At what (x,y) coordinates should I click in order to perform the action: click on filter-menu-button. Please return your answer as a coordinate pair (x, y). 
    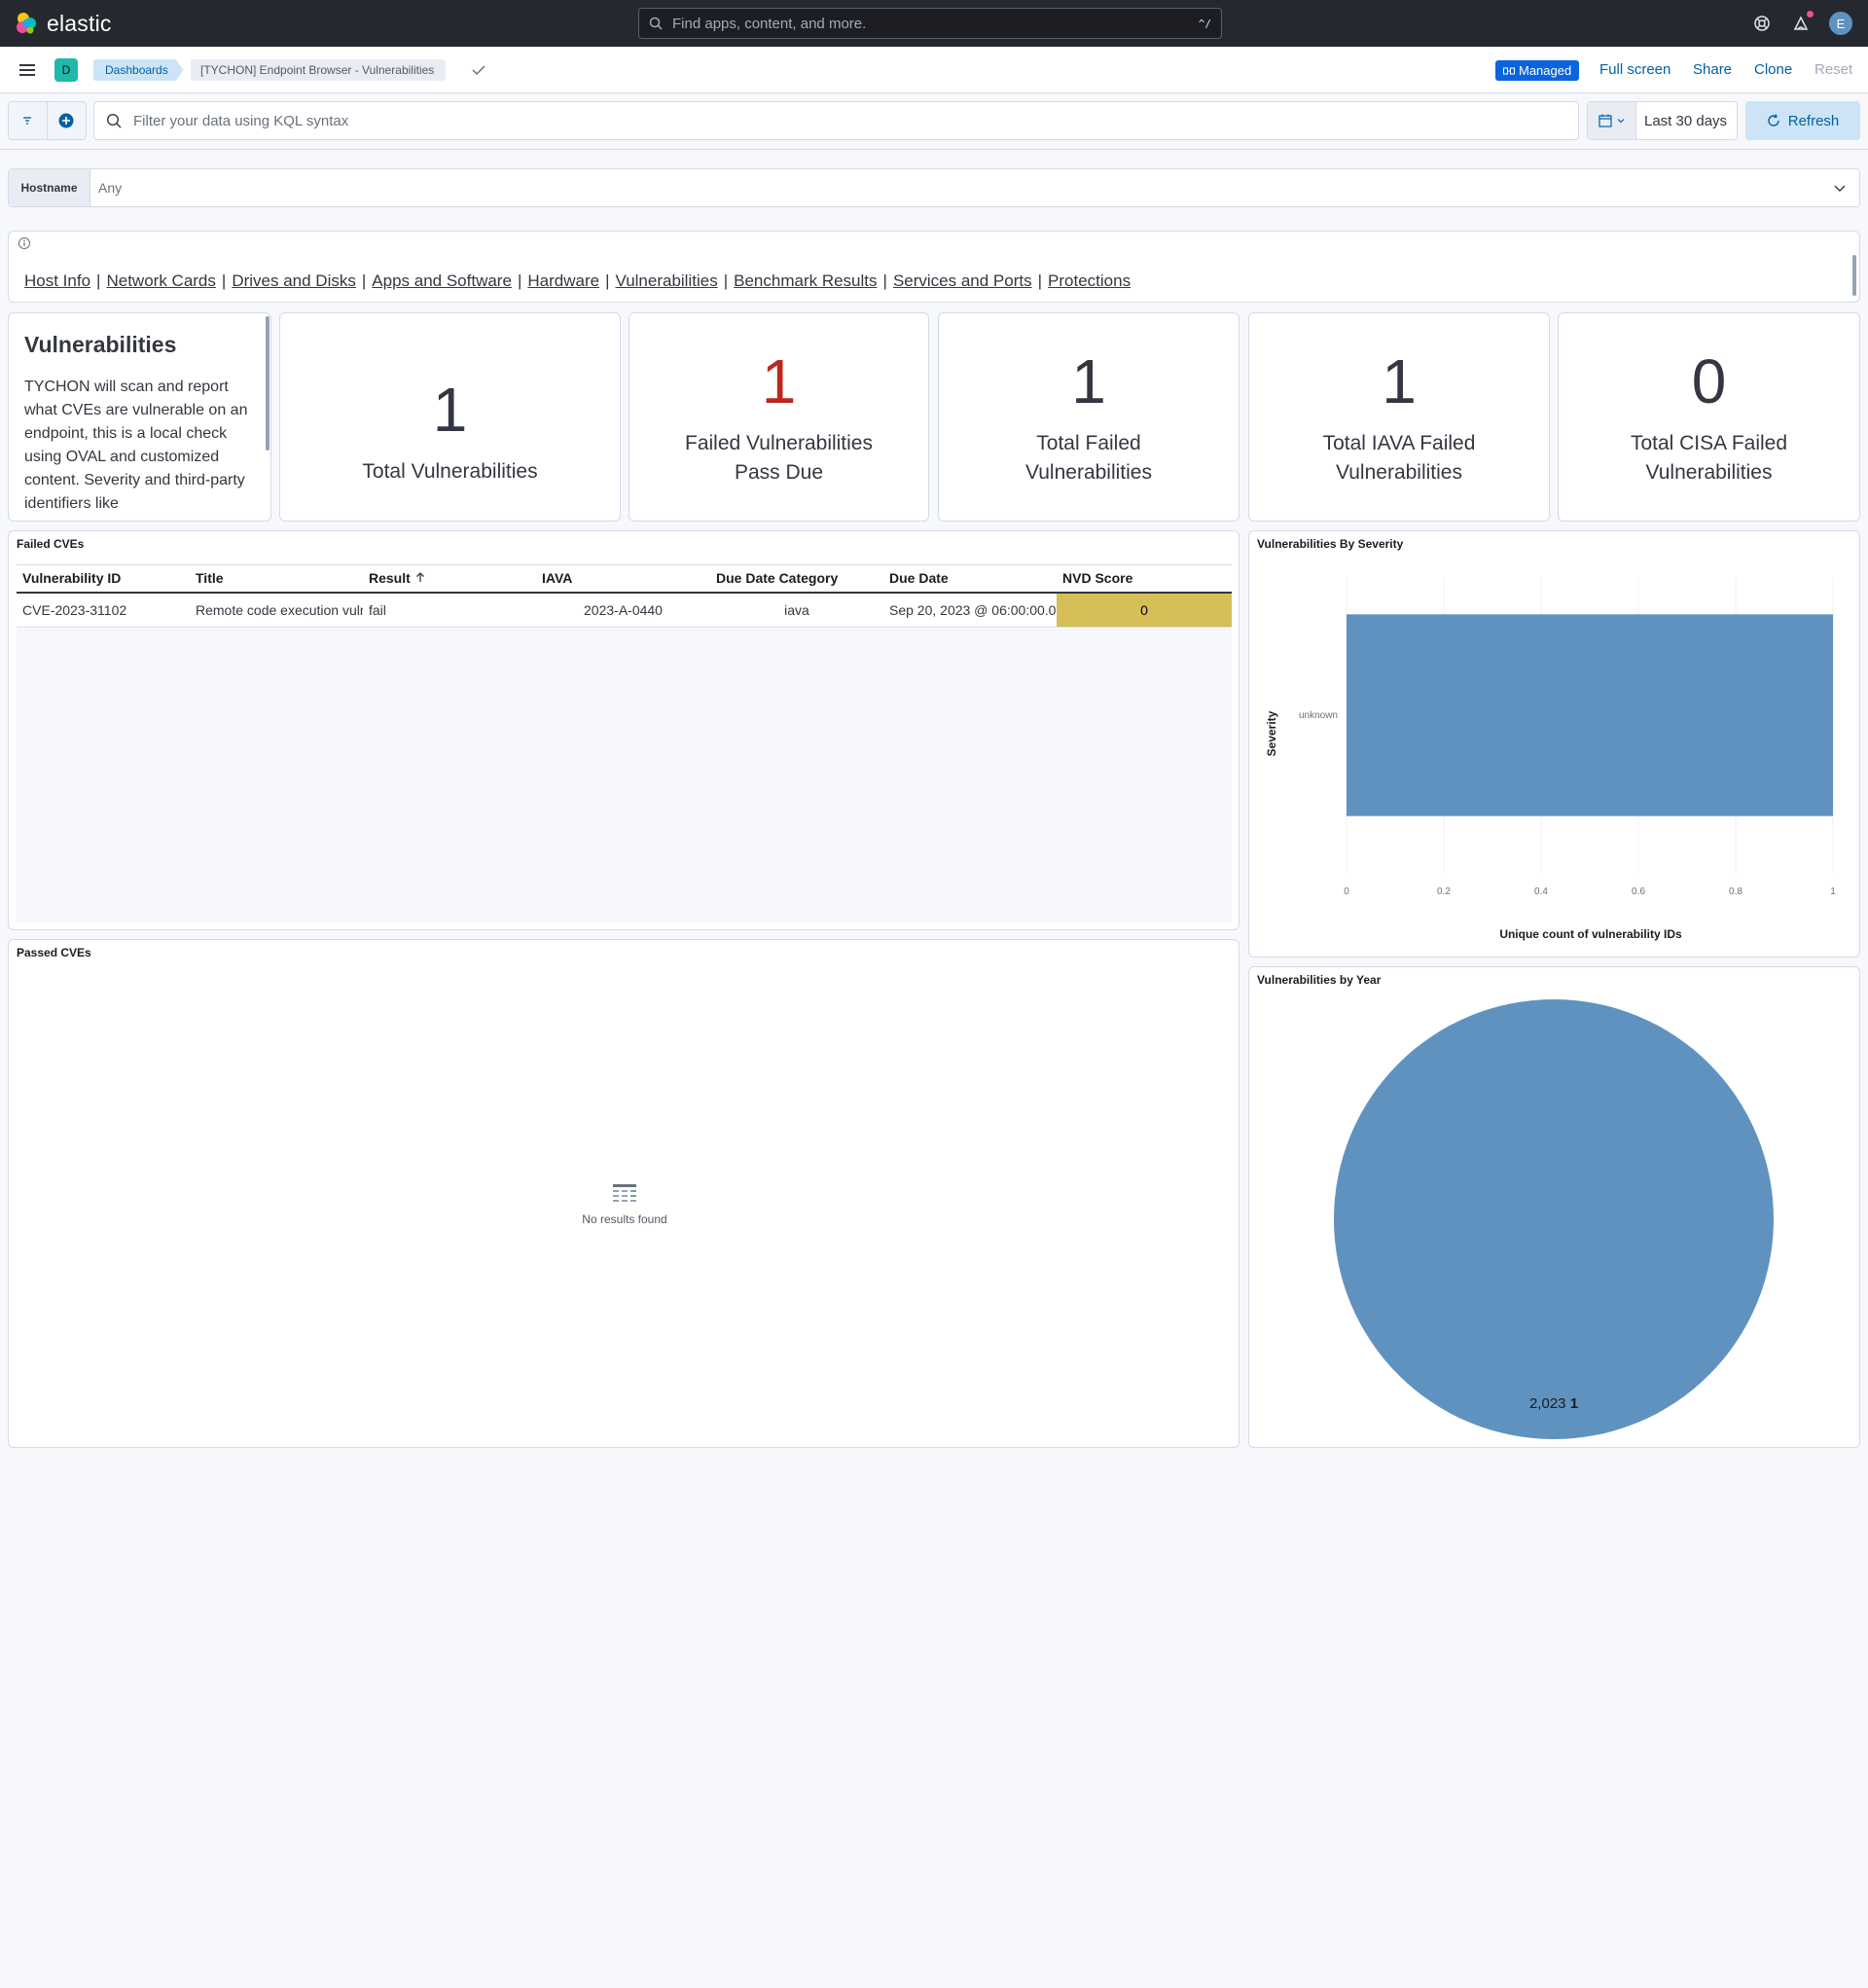
    Looking at the image, I should click on (28, 120).